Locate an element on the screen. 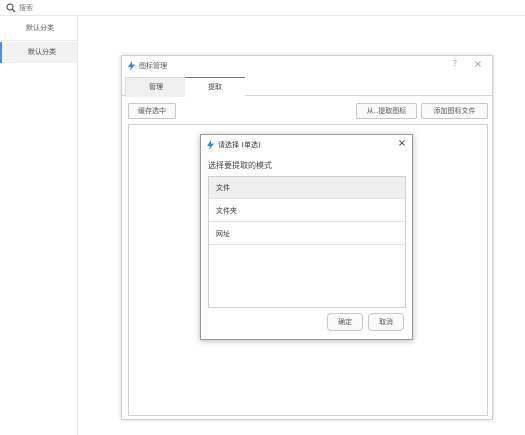 The image size is (525, 435). mode-list: 文件 文件夹 网址 is located at coordinates (307, 242).